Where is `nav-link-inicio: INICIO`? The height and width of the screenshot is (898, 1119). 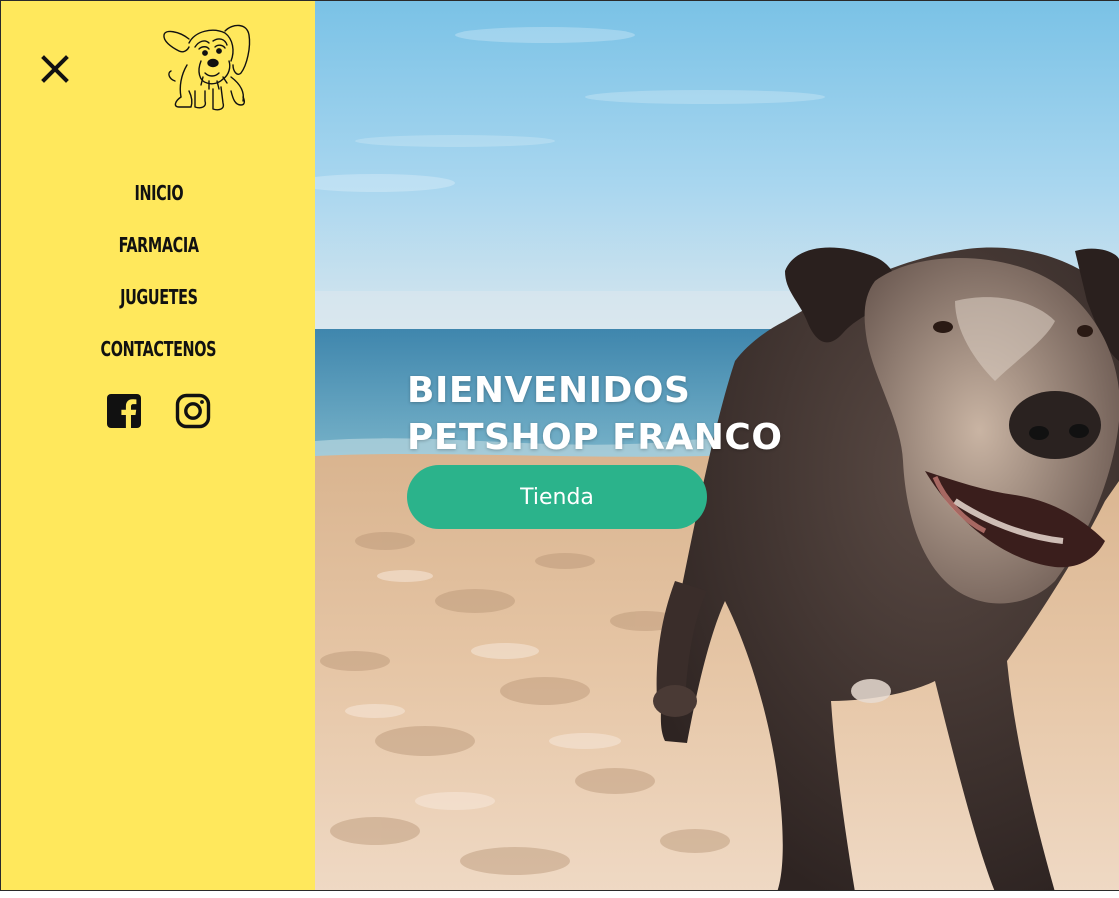
nav-link-inicio: INICIO is located at coordinates (158, 193).